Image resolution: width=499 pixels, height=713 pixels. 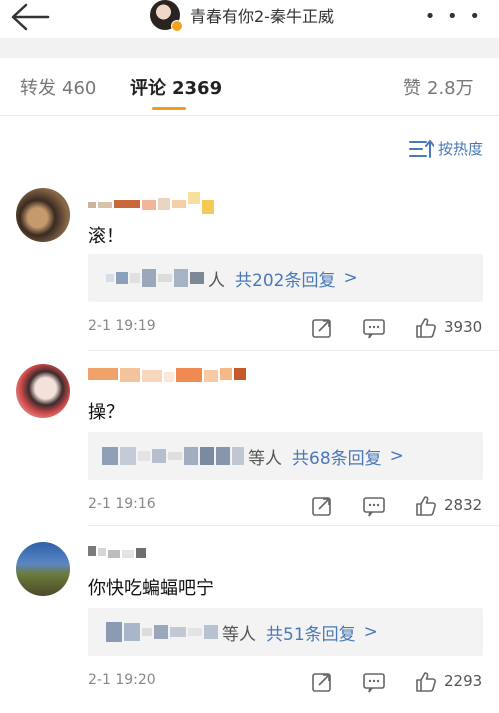 What do you see at coordinates (166, 16) in the screenshot?
I see `author-avatar` at bounding box center [166, 16].